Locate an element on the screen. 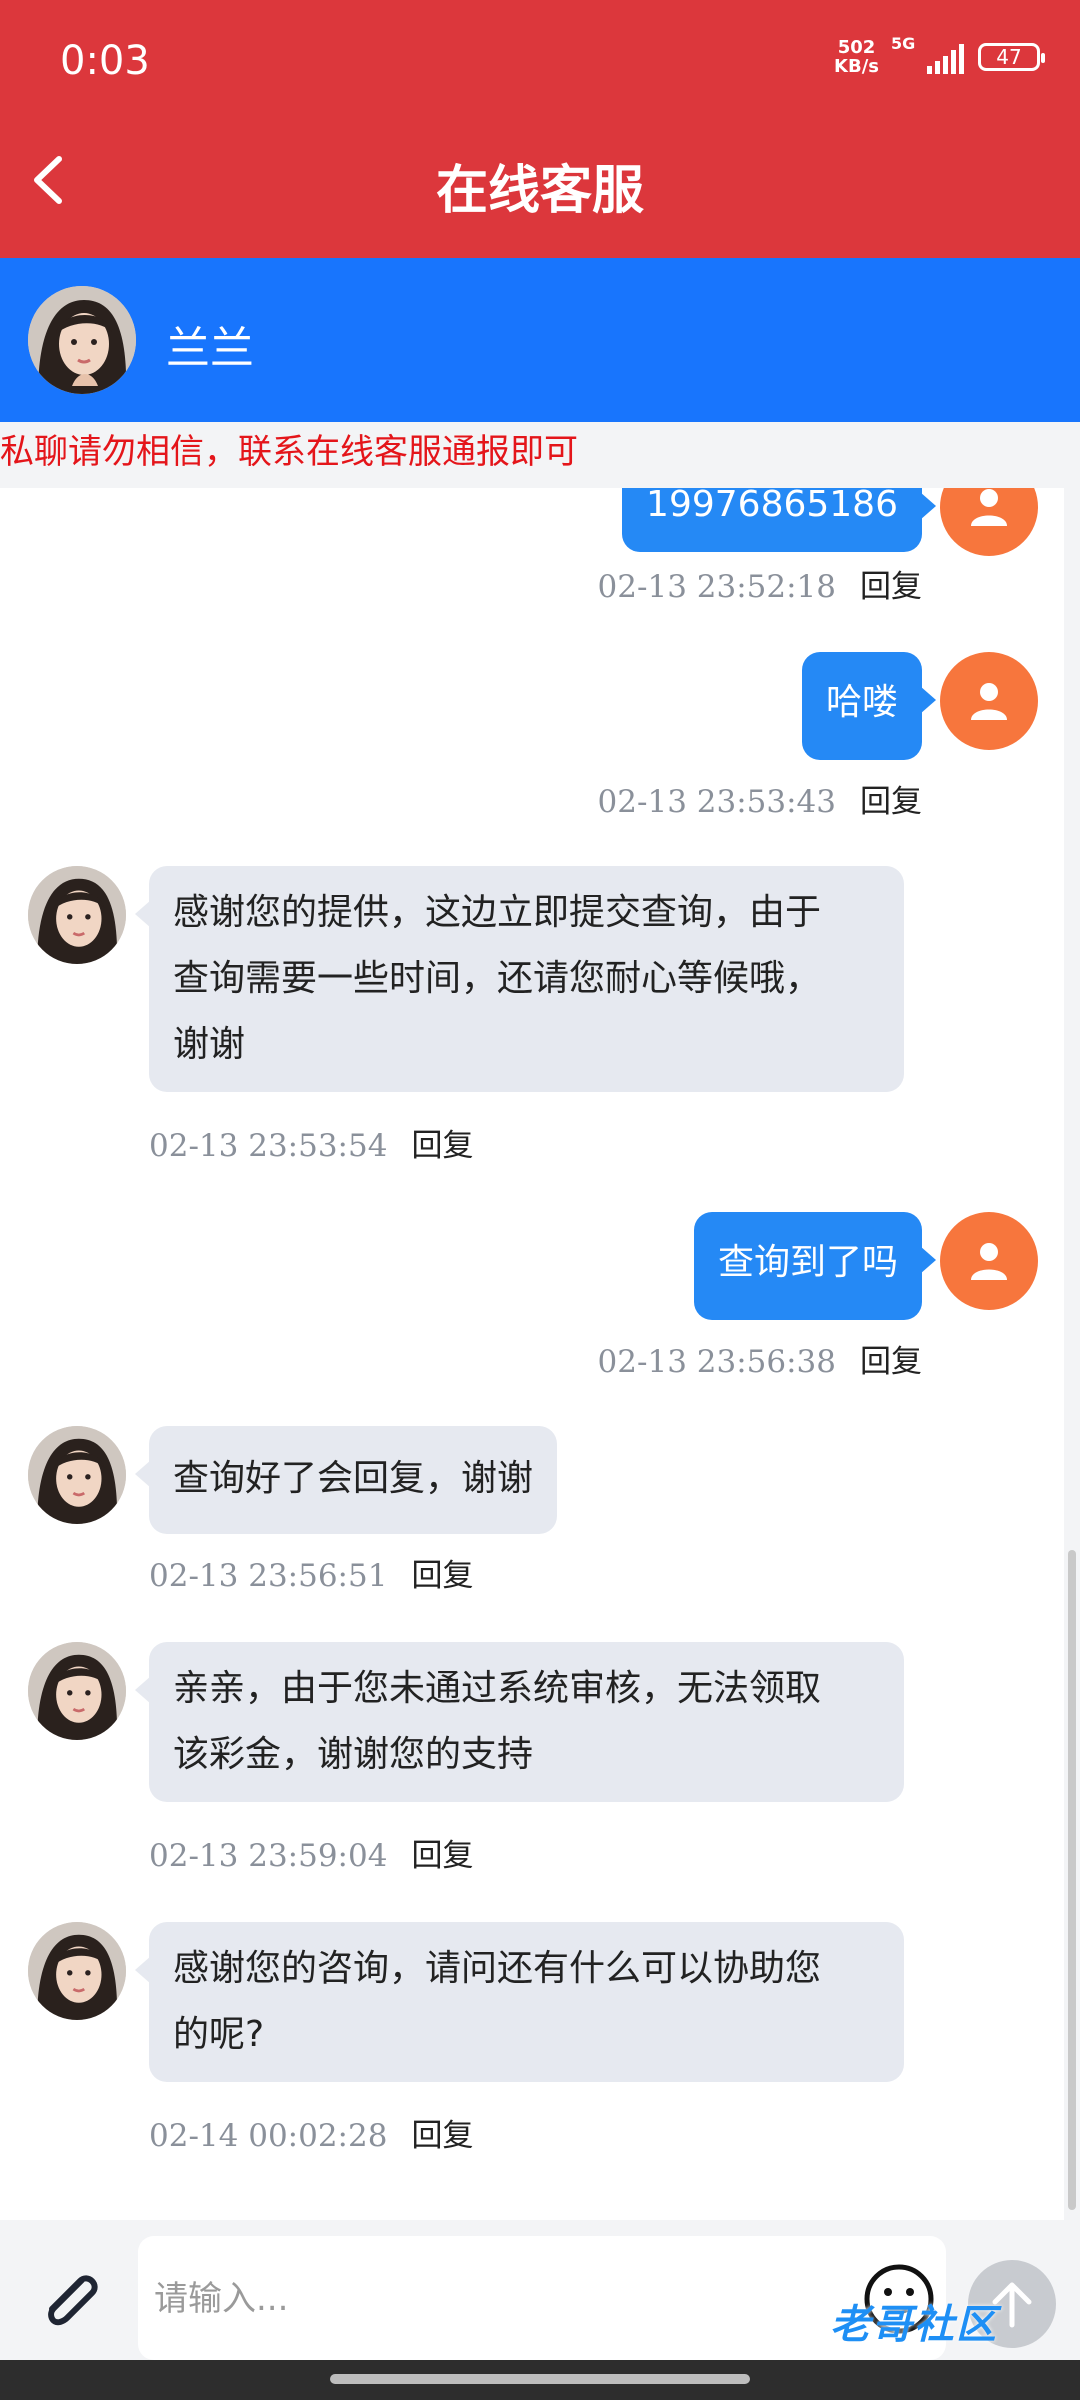 The height and width of the screenshot is (2400, 1080). message-meta: 02-13 23:59:04 回复 is located at coordinates (311, 1852).